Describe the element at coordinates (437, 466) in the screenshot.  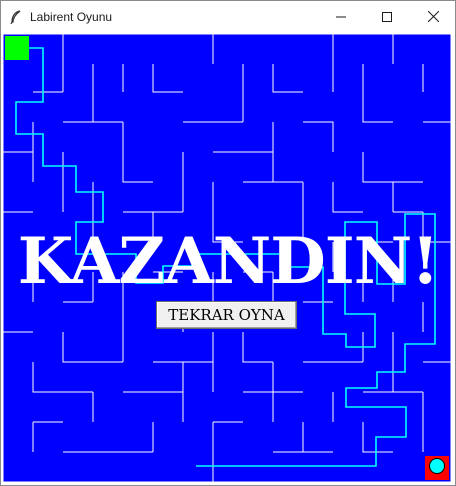
I see `player-marker` at that location.